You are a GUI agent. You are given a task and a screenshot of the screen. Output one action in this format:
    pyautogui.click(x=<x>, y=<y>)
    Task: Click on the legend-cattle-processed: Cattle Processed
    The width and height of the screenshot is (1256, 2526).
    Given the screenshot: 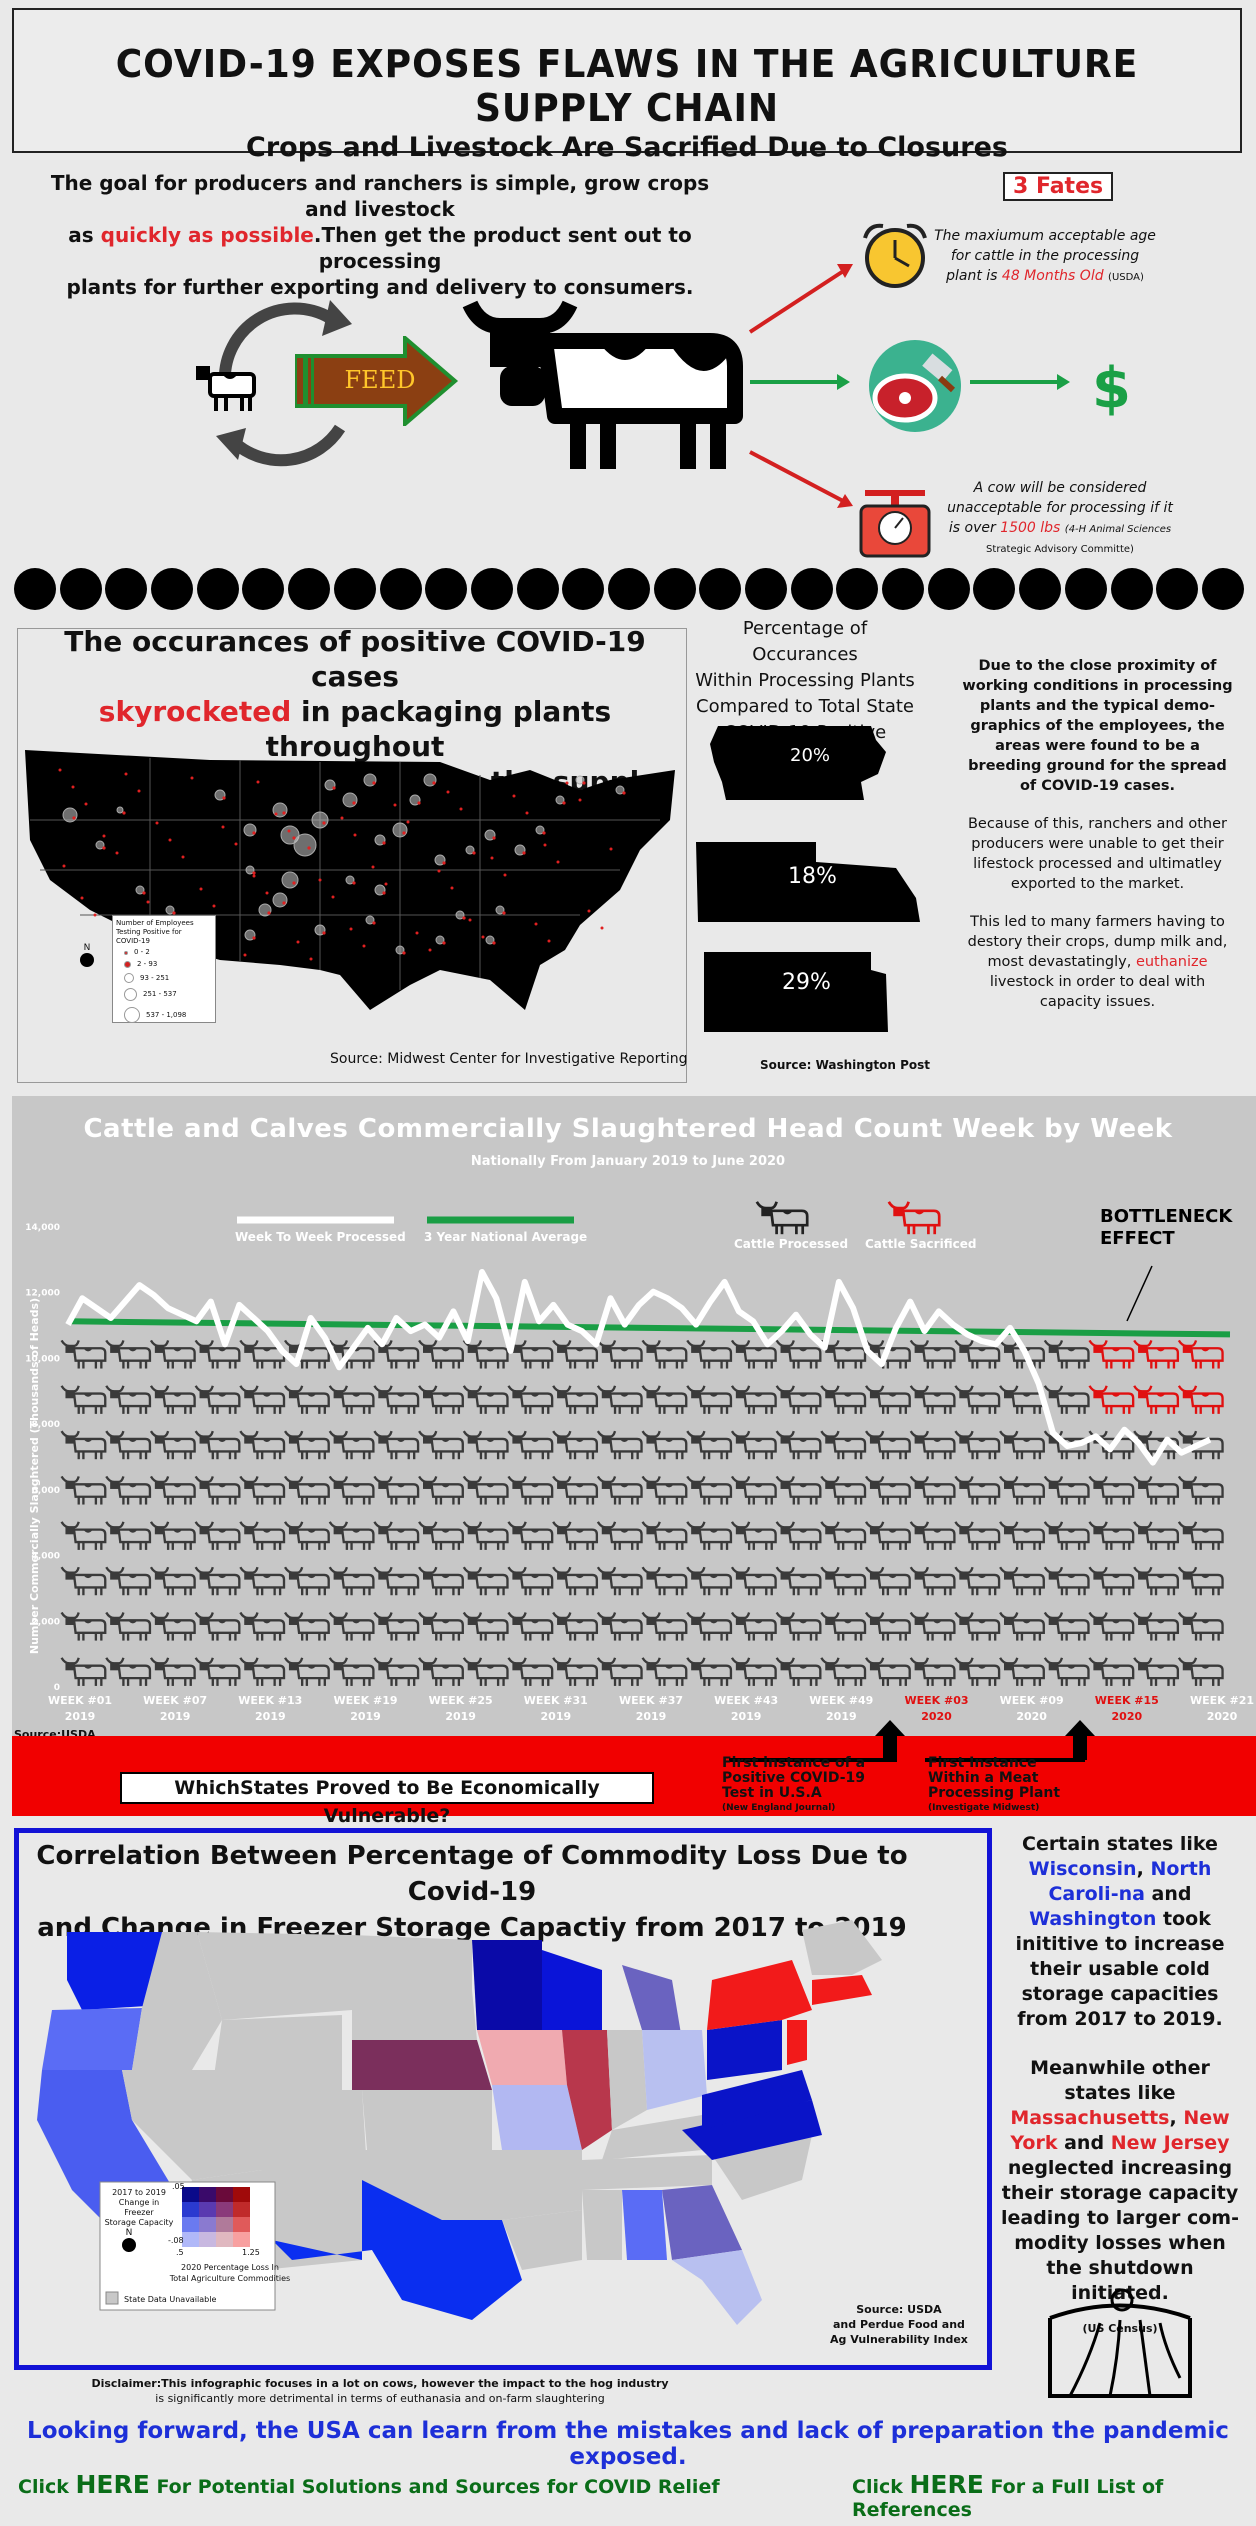 What is the action you would take?
    pyautogui.click(x=791, y=1244)
    